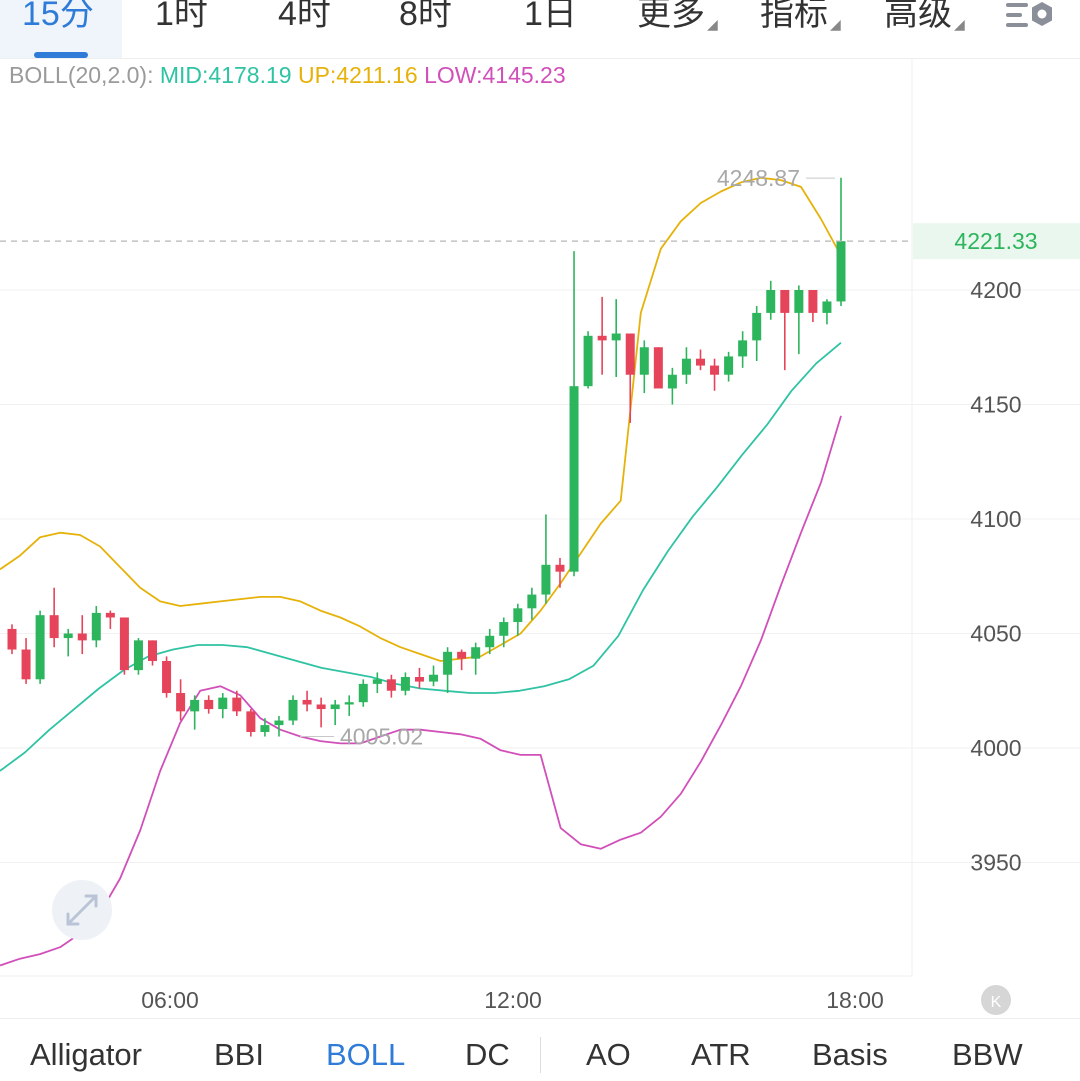 This screenshot has width=1080, height=1081. I want to click on tab-1h: 1时, so click(181, 17).